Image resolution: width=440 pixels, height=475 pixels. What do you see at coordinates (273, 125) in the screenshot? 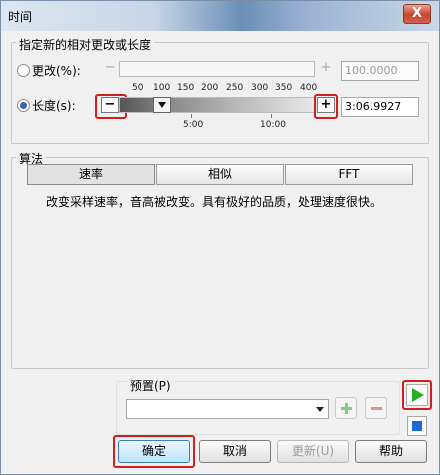
I see `tick-label: 10:00` at bounding box center [273, 125].